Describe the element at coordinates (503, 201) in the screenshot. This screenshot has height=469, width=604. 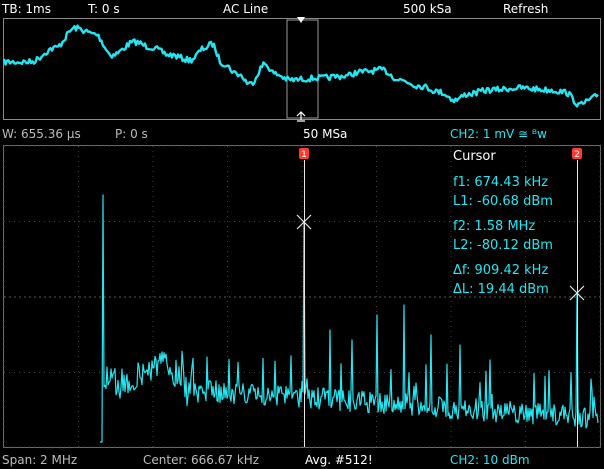
I see `cursor-l1-value: L1: -60.68 dBm` at that location.